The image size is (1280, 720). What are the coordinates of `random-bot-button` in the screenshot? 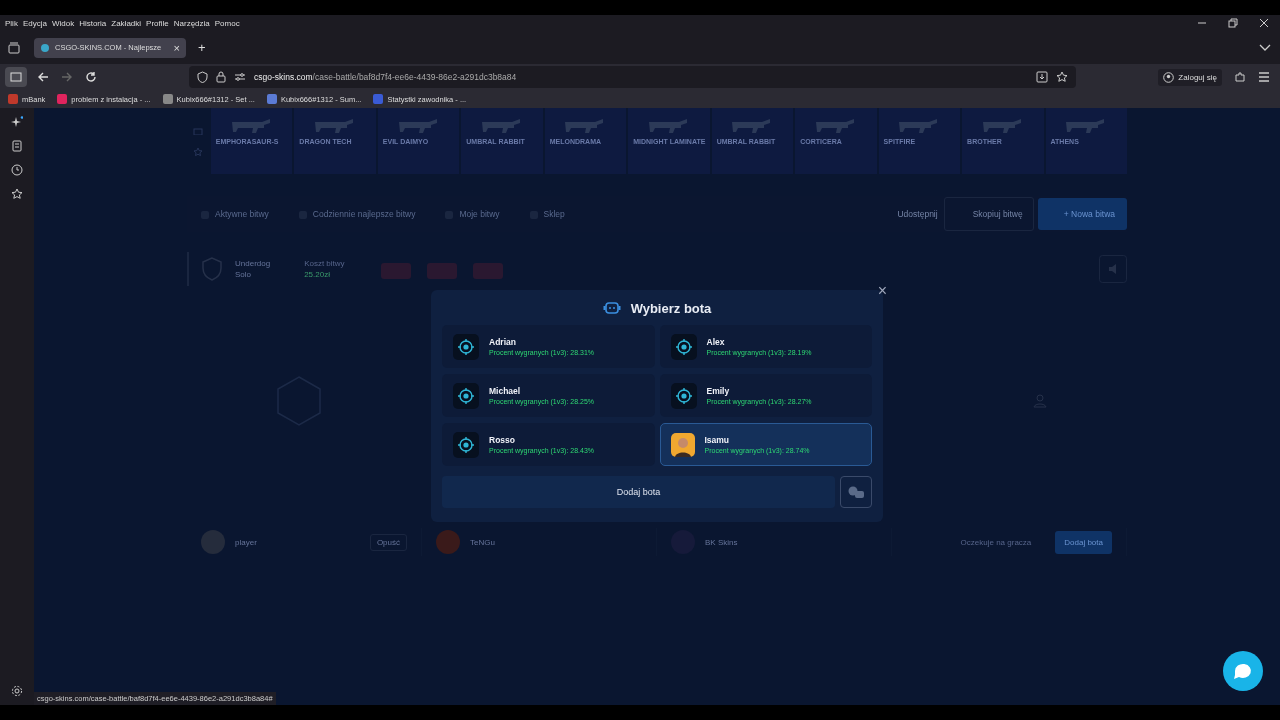 It's located at (856, 492).